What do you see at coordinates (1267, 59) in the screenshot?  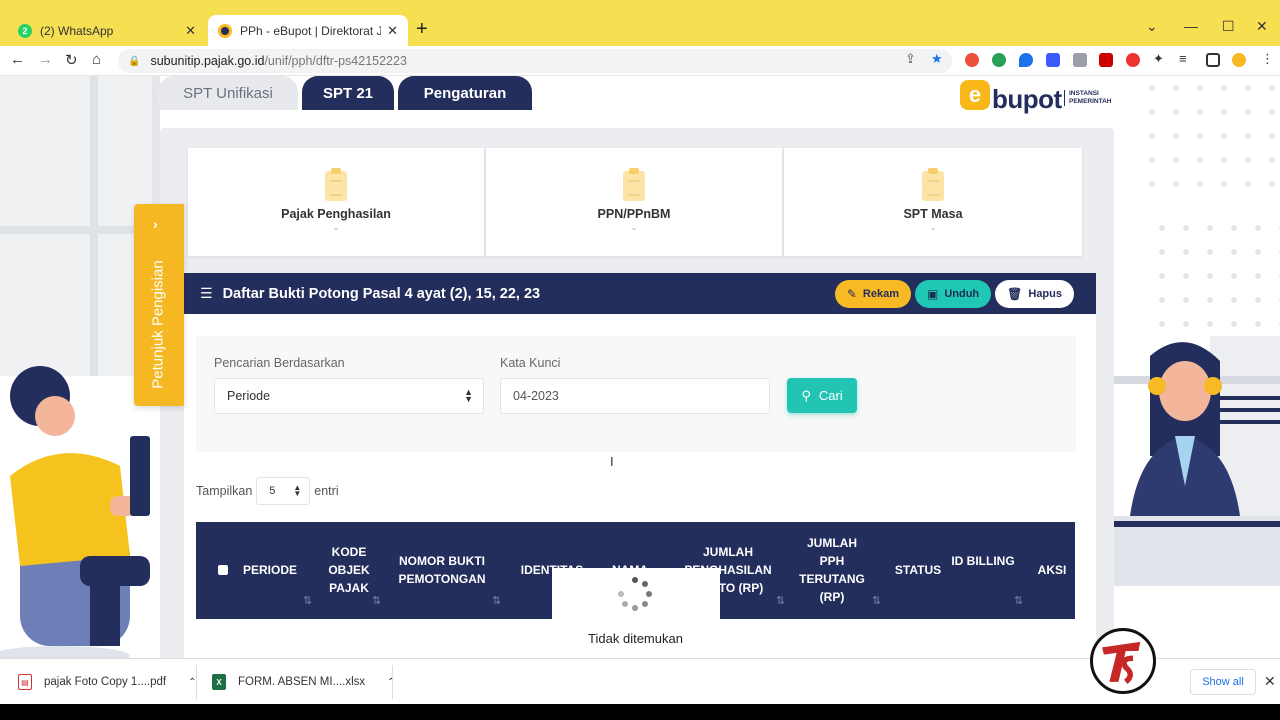 I see `menu-kebab-icon: ⋮` at bounding box center [1267, 59].